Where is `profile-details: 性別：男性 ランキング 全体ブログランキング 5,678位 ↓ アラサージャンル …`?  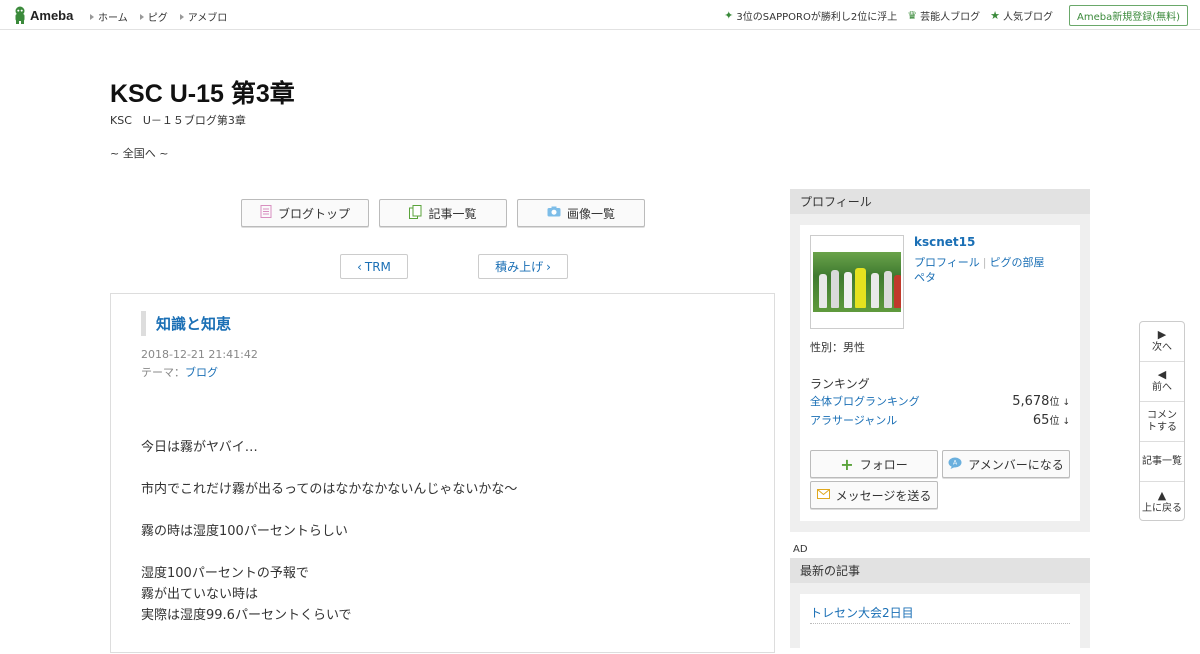 profile-details: 性別：男性 ランキング 全体ブログランキング 5,678位 ↓ アラサージャンル … is located at coordinates (945, 373).